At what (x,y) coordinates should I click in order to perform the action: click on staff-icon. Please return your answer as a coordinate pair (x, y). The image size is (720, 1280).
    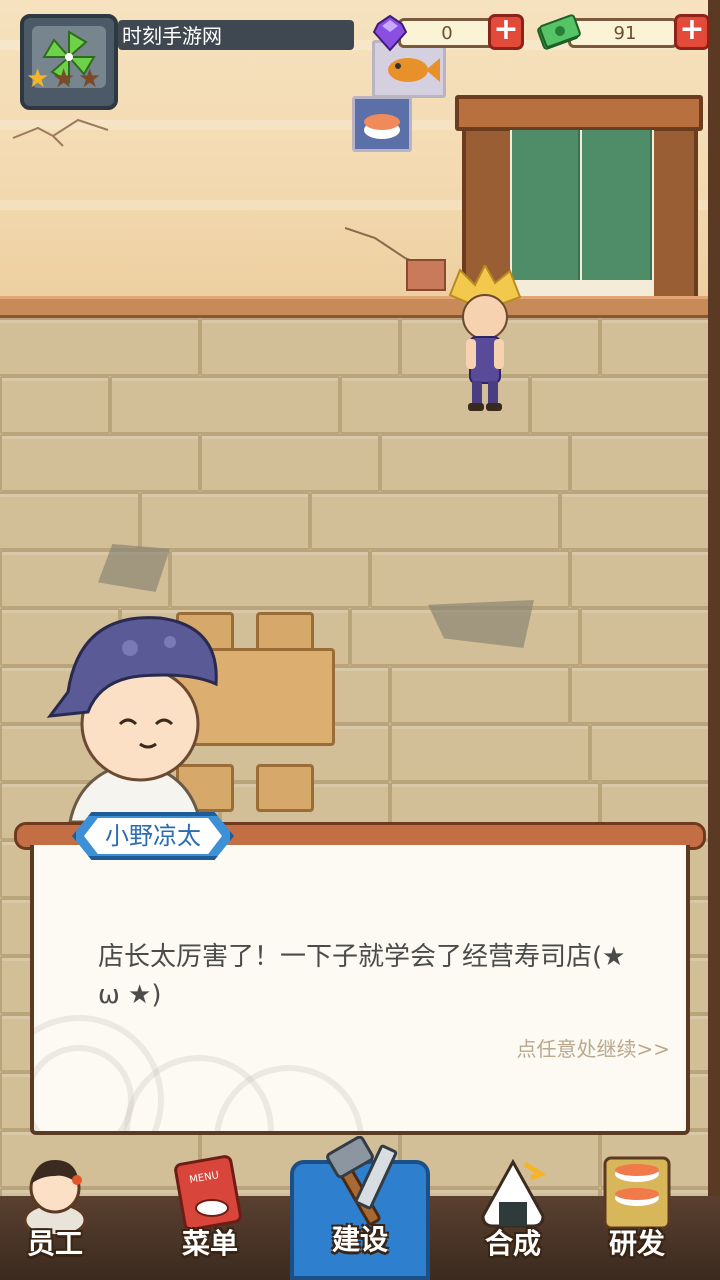
    Looking at the image, I should click on (55, 1197).